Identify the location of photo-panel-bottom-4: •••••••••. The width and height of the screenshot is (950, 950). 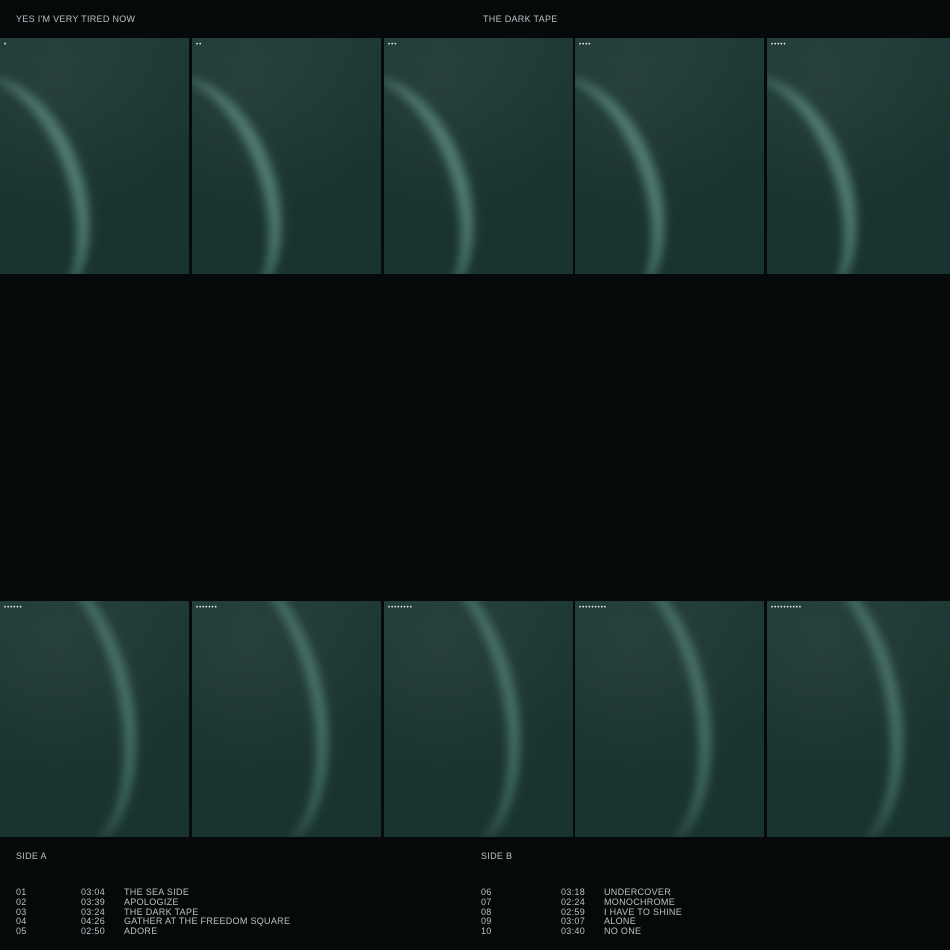
(669, 719).